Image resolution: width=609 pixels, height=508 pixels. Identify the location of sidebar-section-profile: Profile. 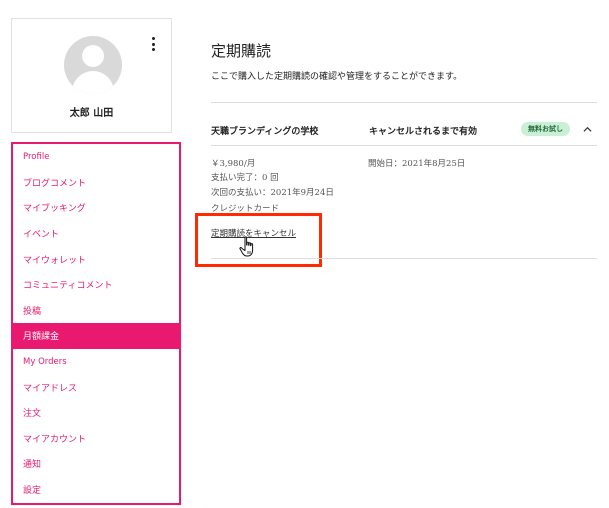
(36, 156).